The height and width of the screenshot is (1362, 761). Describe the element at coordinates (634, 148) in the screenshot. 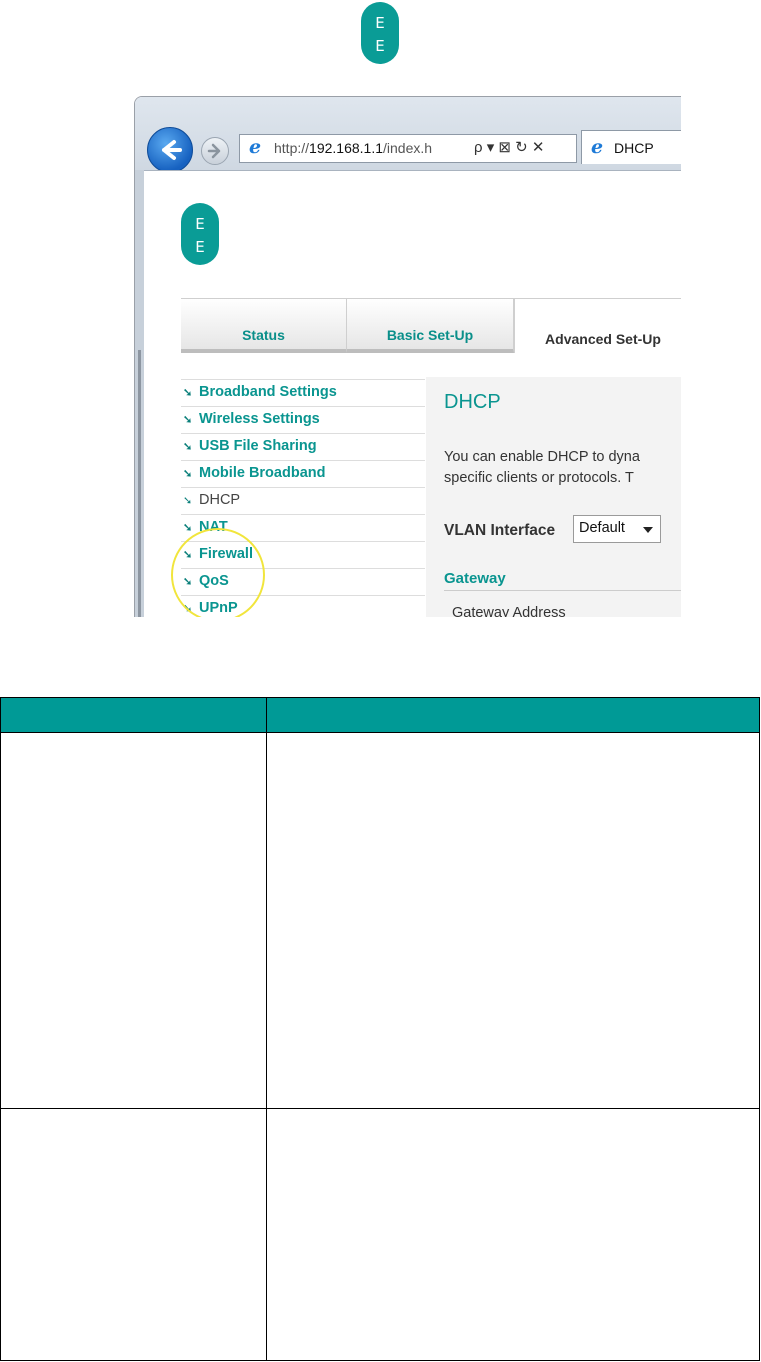

I see `tab-title: DHCP` at that location.